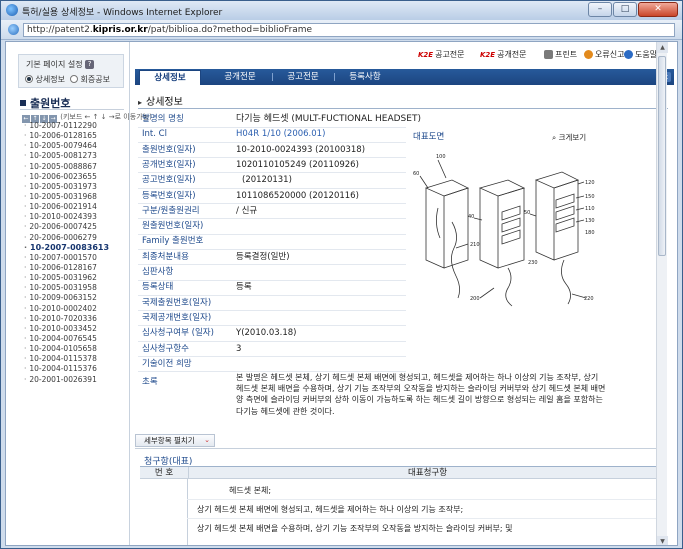 The height and width of the screenshot is (549, 683). What do you see at coordinates (429, 137) in the screenshot?
I see `figure-title: 대표도면` at bounding box center [429, 137].